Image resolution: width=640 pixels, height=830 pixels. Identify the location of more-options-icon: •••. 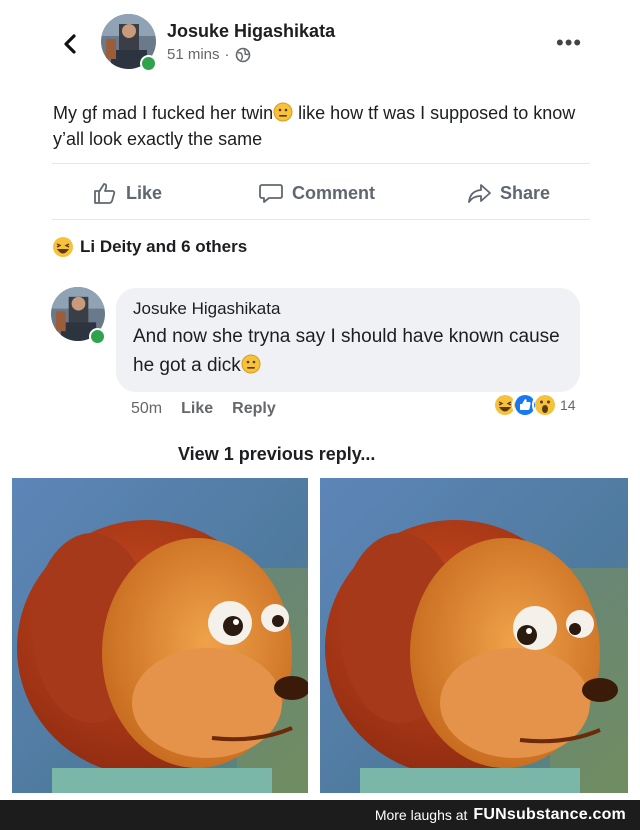
(569, 43).